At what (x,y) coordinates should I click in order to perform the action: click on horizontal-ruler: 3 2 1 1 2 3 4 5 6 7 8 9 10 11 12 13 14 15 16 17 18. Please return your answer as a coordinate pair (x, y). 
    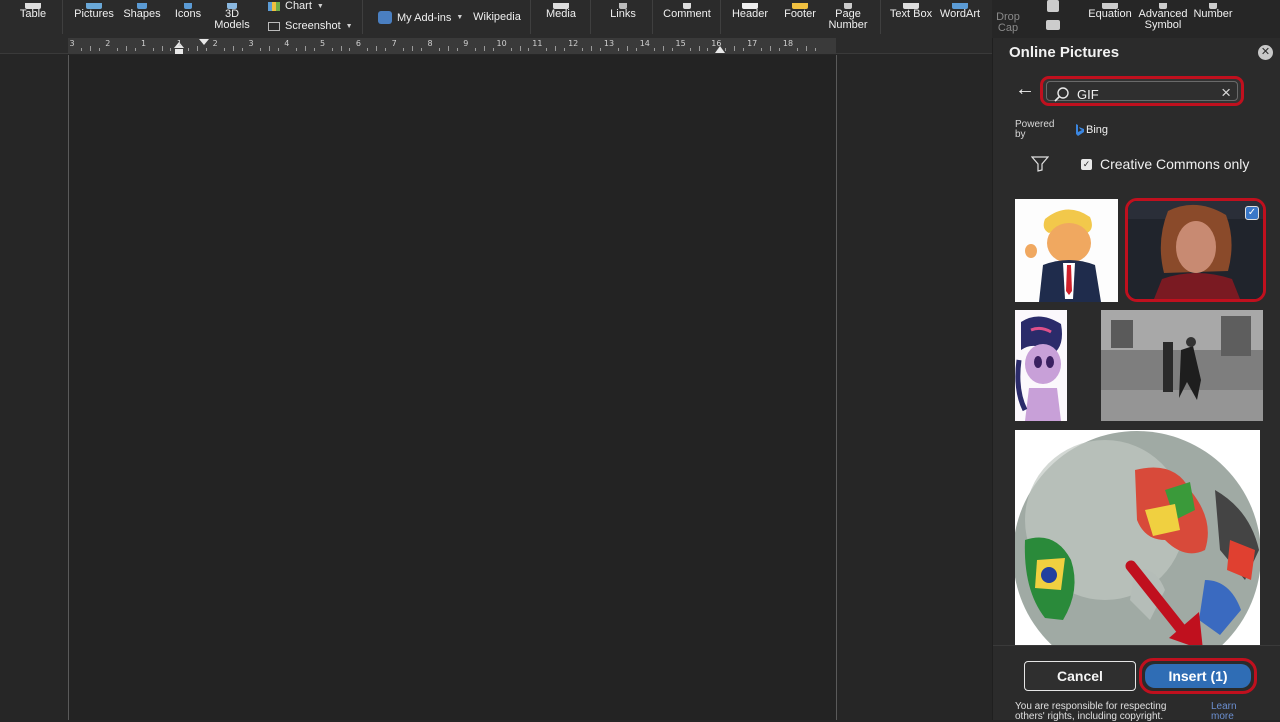
    Looking at the image, I should click on (496, 46).